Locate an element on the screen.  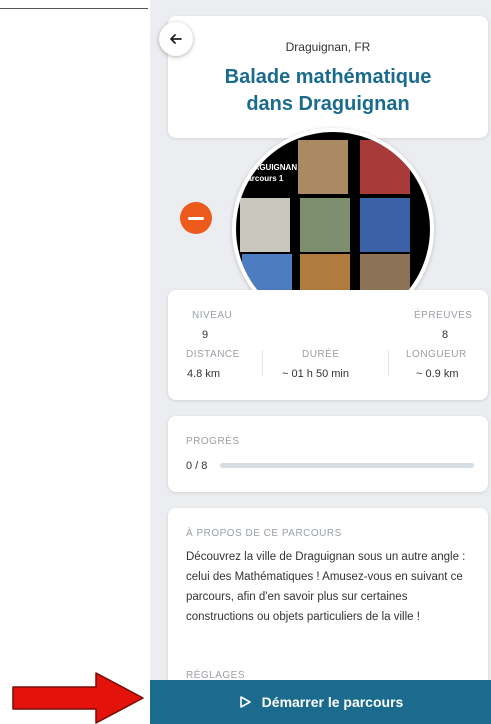
remove-button is located at coordinates (196, 218).